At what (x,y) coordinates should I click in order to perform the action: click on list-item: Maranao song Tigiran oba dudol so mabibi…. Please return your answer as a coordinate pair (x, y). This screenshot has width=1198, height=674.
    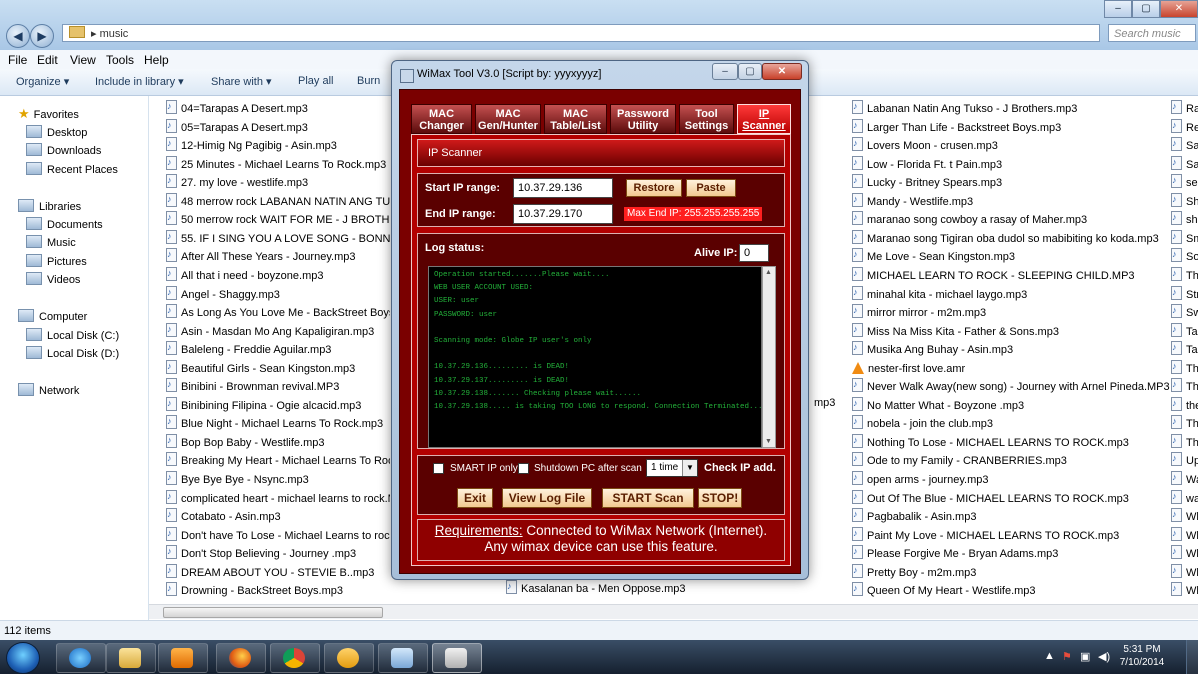
    Looking at the image, I should click on (1005, 238).